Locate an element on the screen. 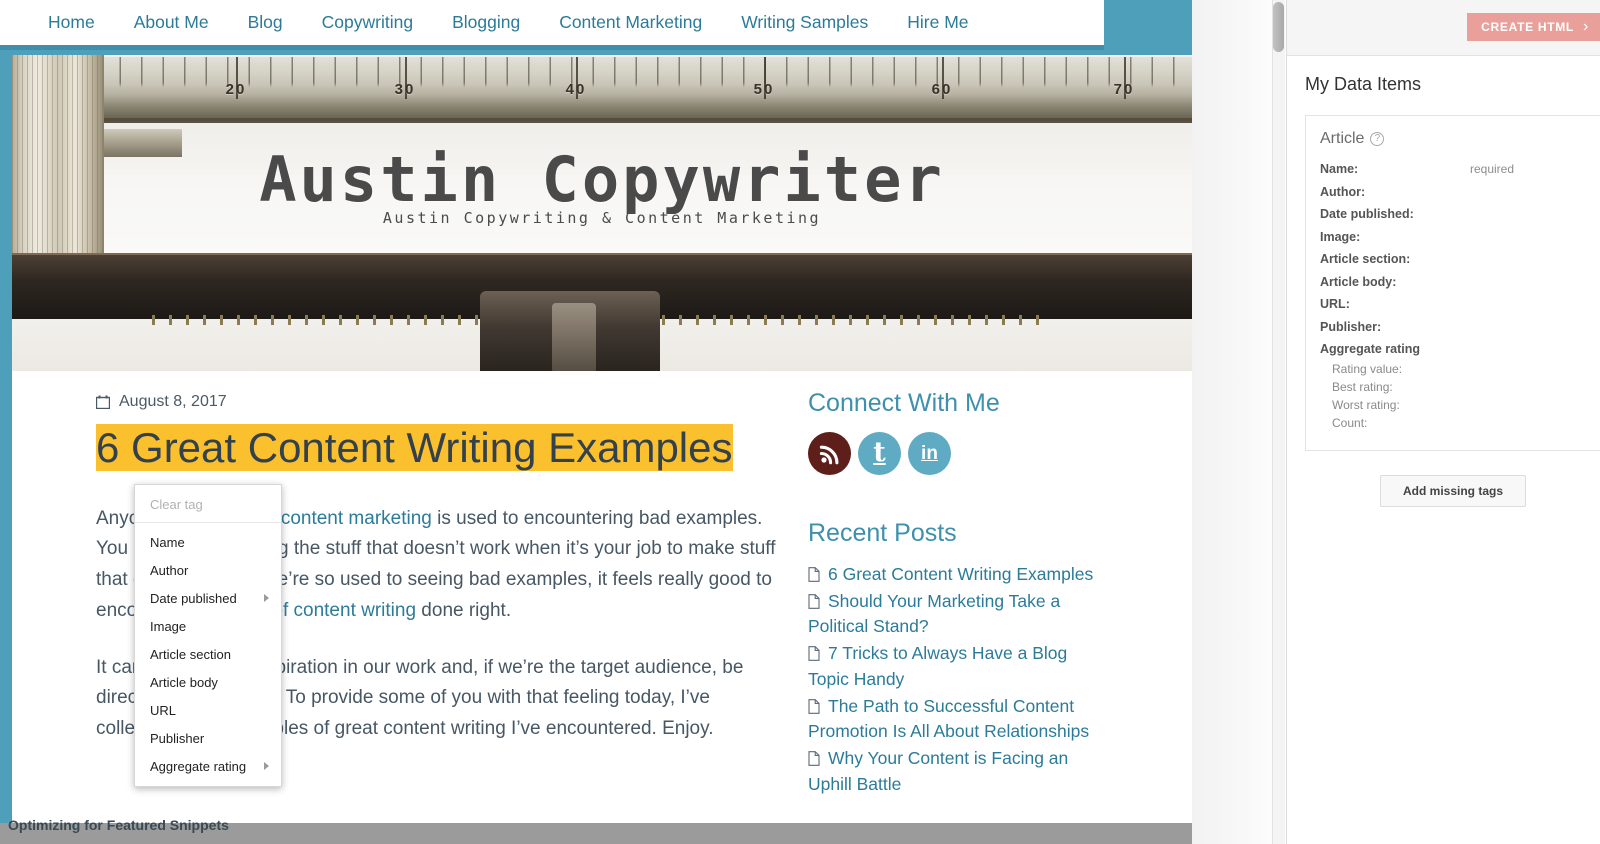  help-icon: ? is located at coordinates (1377, 139).